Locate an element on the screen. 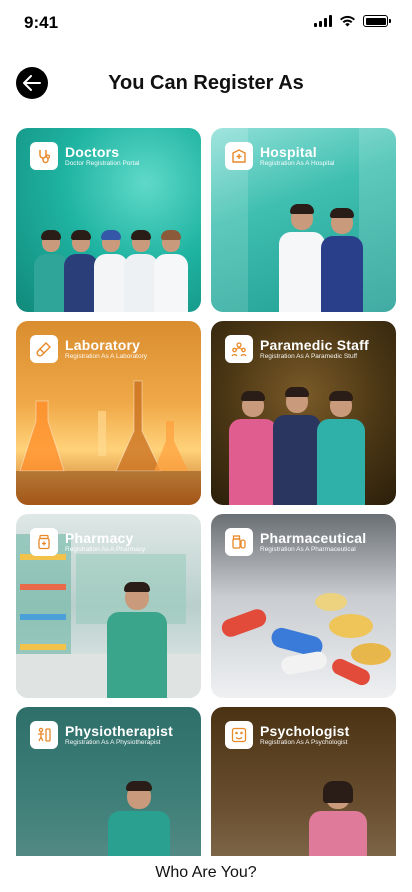 The width and height of the screenshot is (412, 892). staff-group-icon is located at coordinates (239, 349).